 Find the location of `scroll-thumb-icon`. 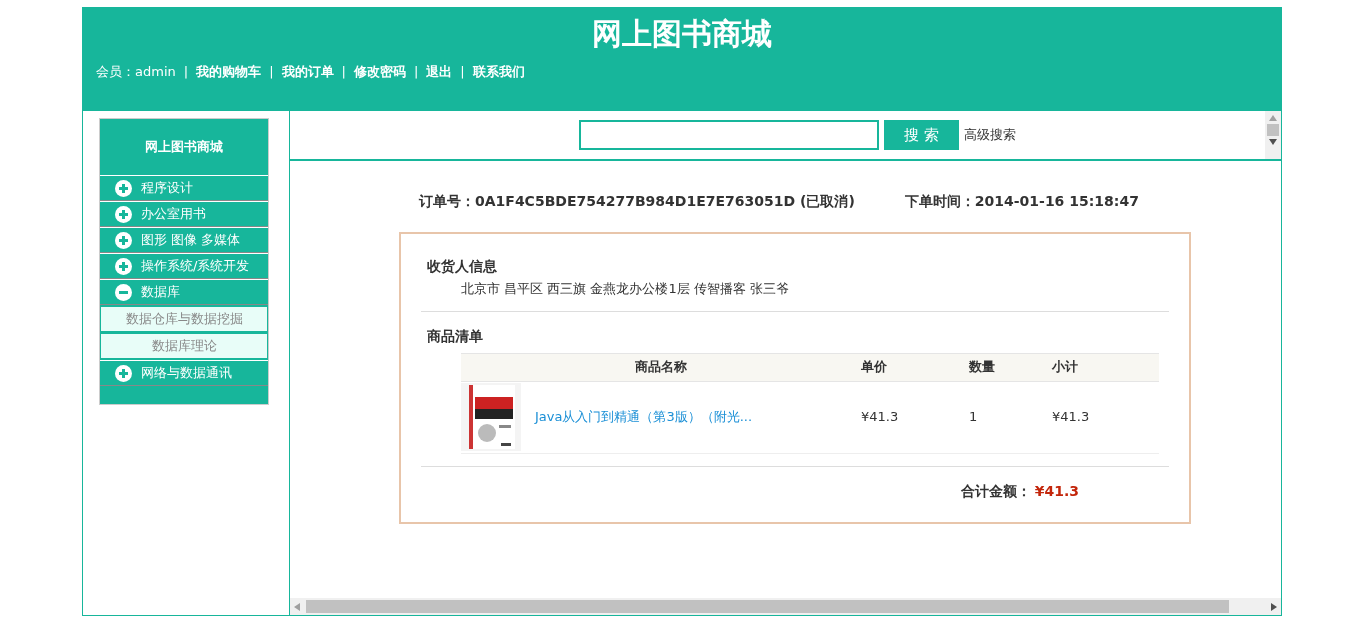

scroll-thumb-icon is located at coordinates (1273, 130).